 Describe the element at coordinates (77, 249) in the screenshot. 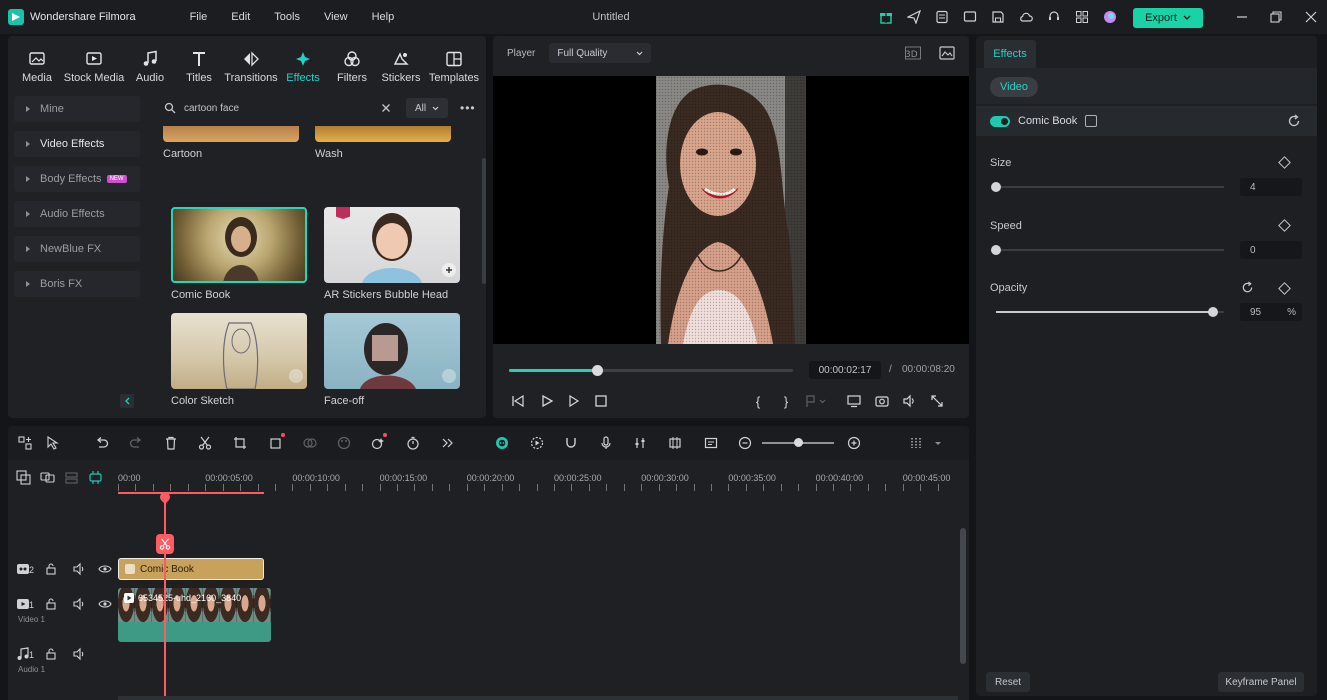

I see `sidebar-item-newblue-fx: NewBlue FX` at that location.